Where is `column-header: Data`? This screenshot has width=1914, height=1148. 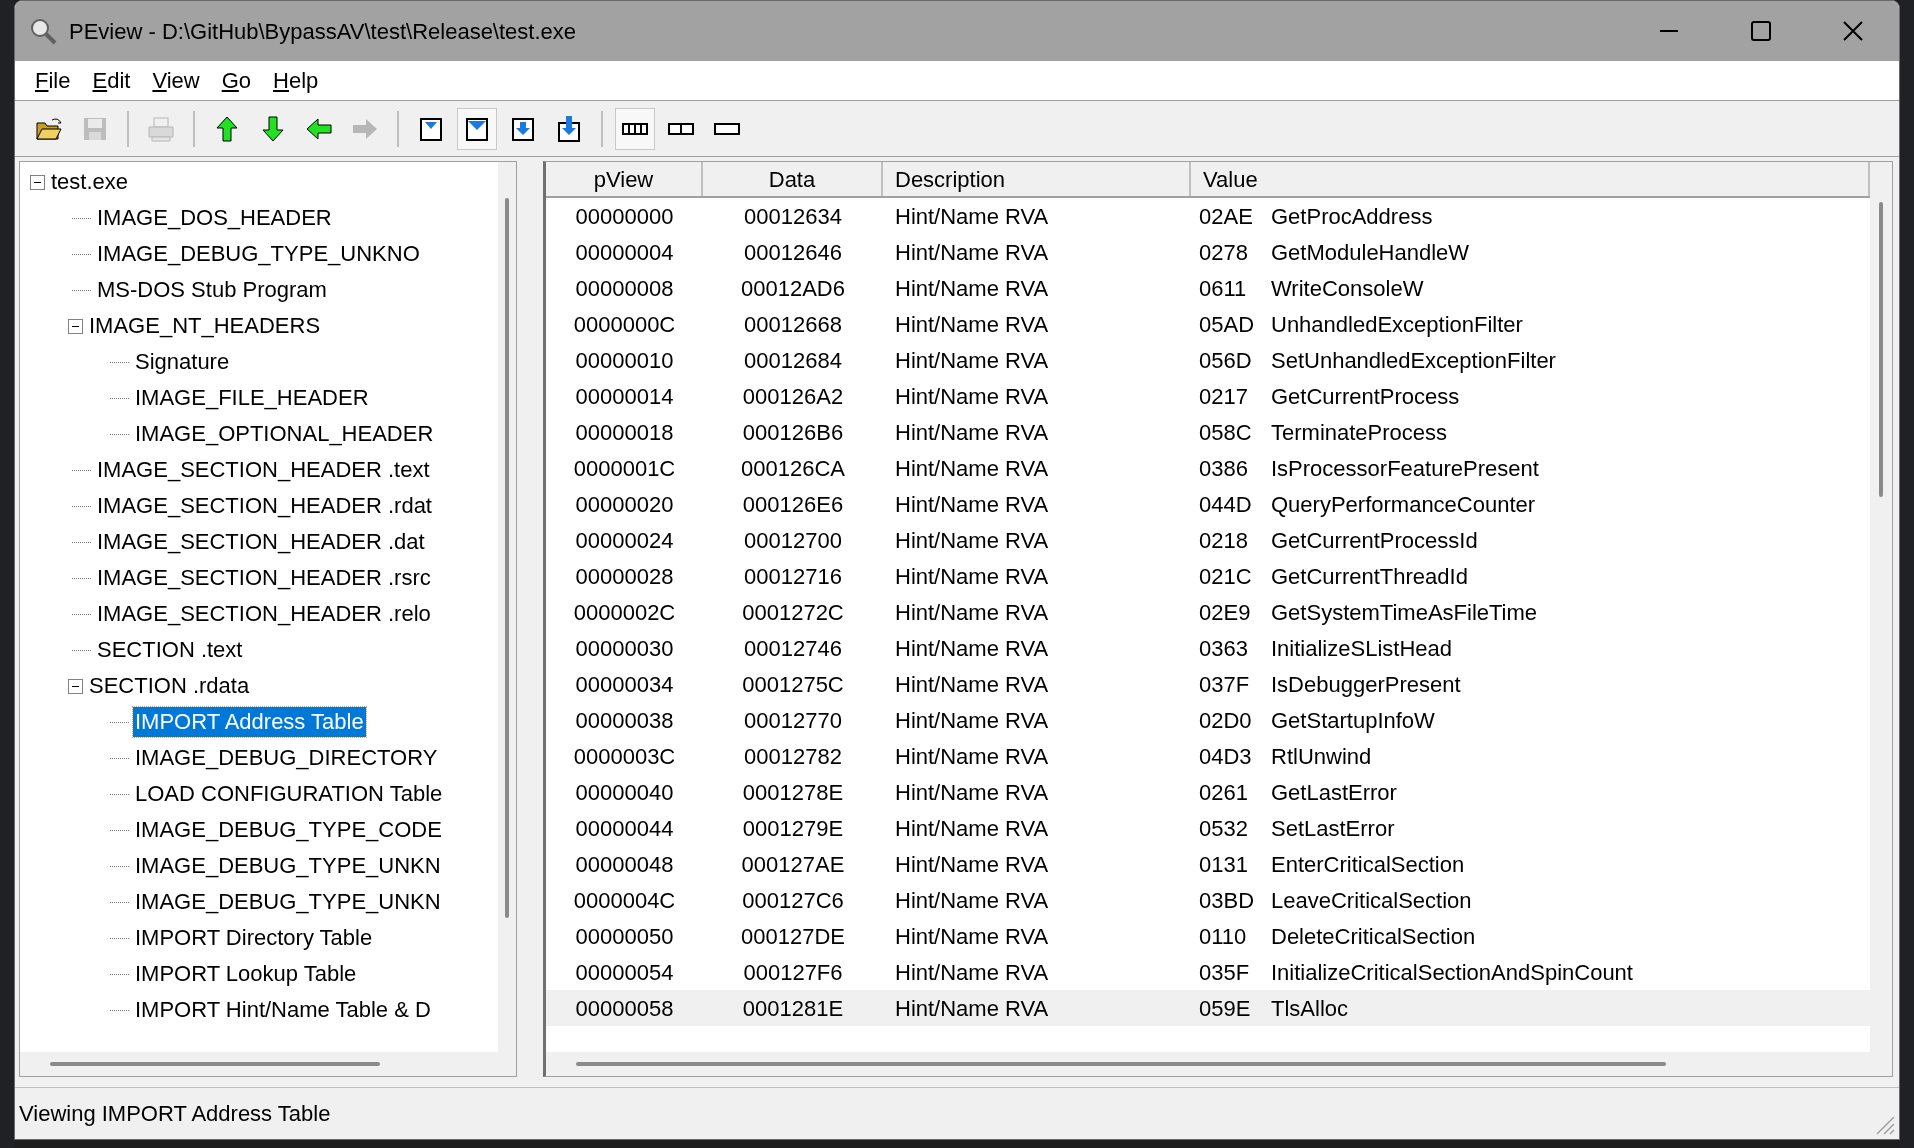 column-header: Data is located at coordinates (793, 179).